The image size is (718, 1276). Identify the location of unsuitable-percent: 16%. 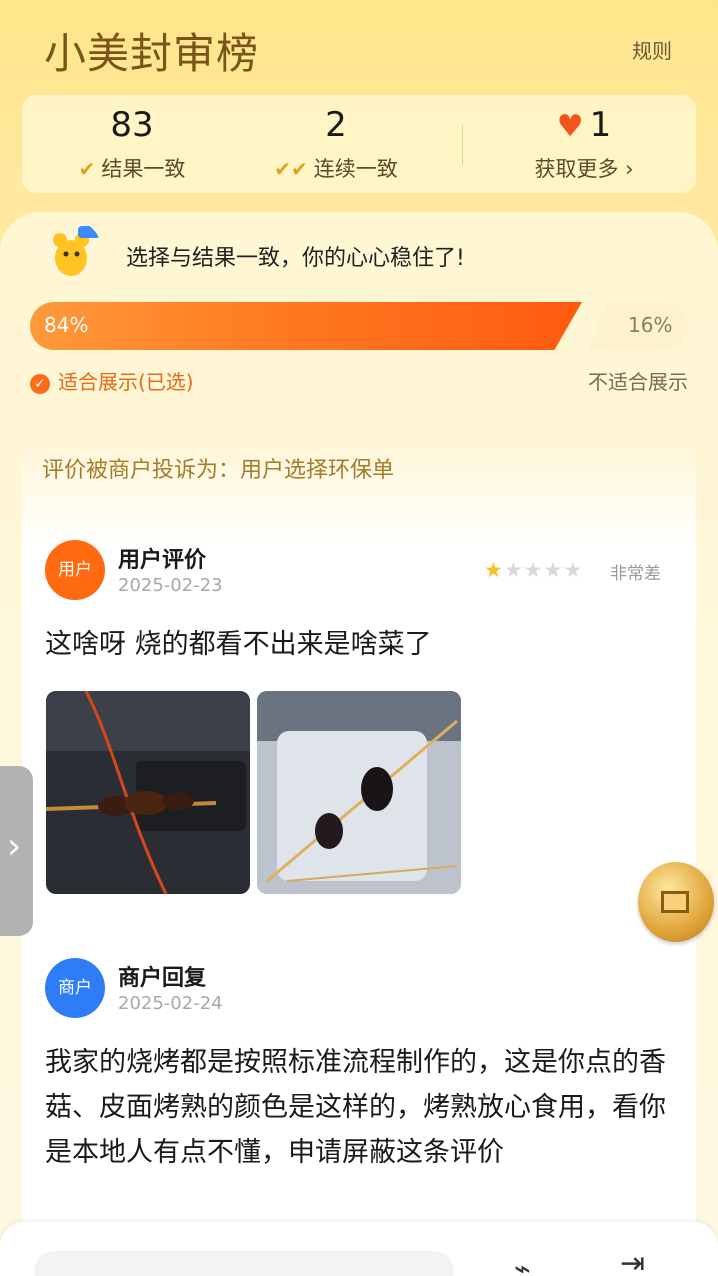
(650, 325).